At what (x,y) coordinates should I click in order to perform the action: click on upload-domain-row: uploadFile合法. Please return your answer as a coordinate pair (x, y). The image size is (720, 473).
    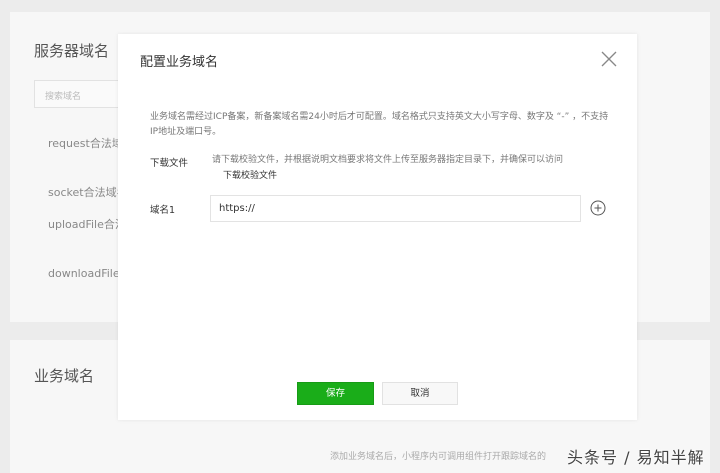
    Looking at the image, I should click on (87, 224).